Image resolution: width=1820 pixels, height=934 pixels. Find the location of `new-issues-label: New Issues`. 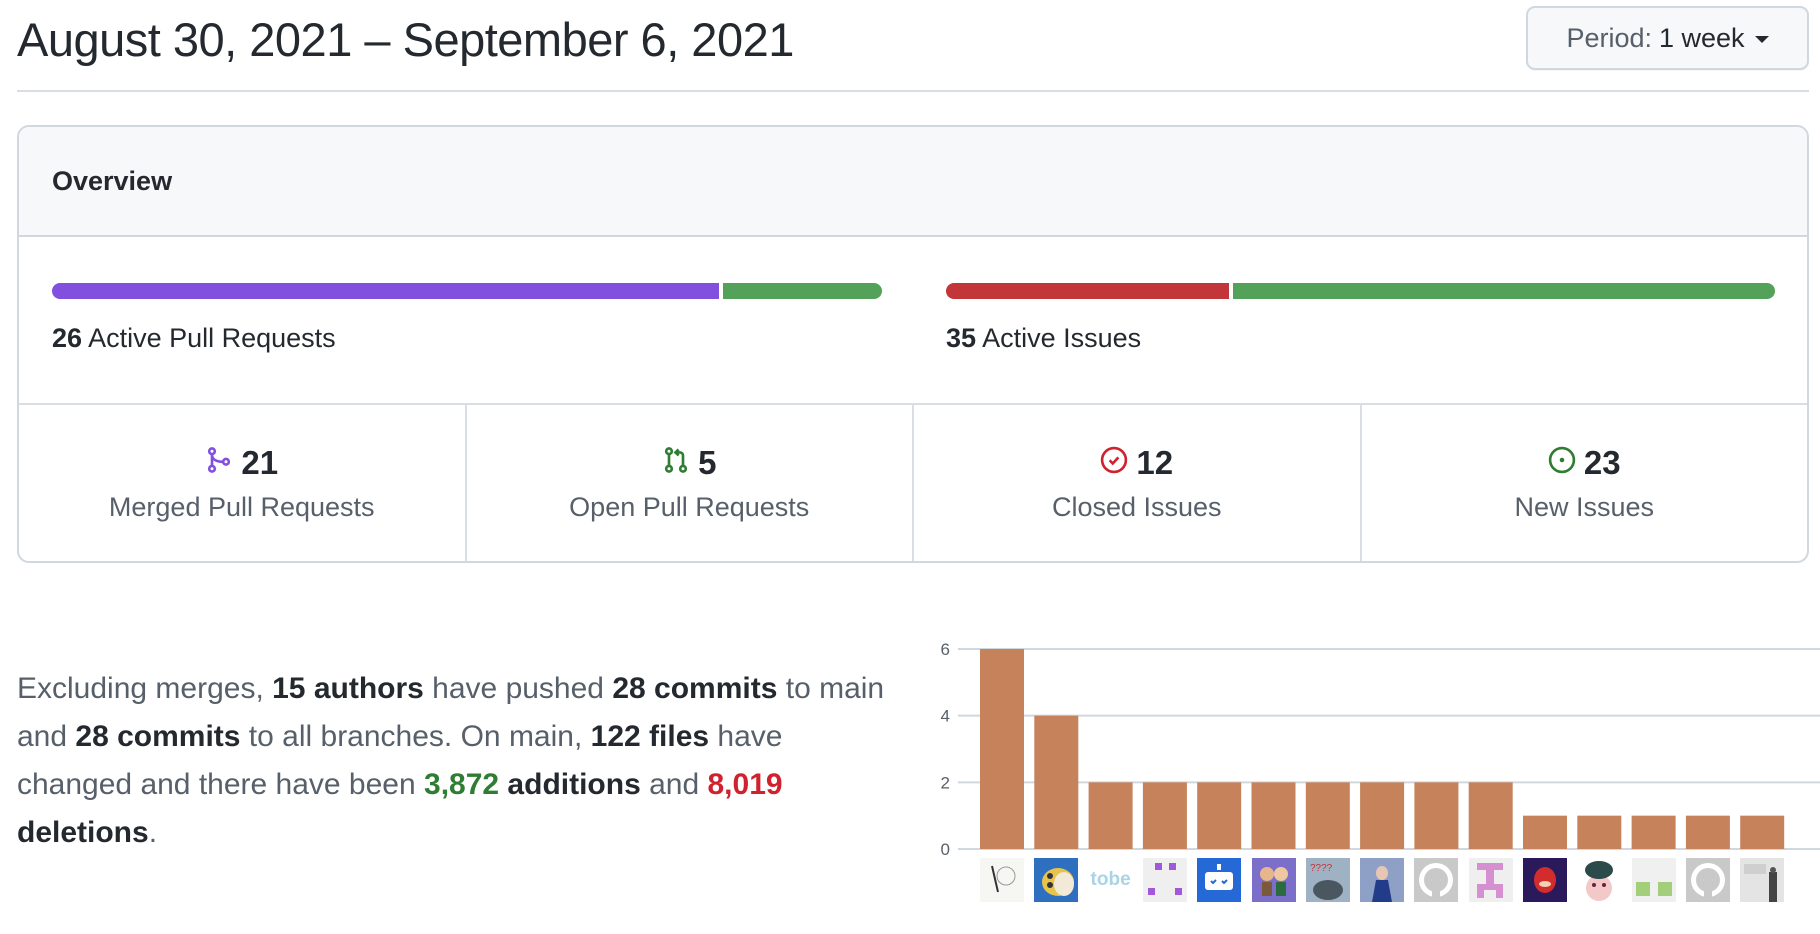

new-issues-label: New Issues is located at coordinates (1584, 506).